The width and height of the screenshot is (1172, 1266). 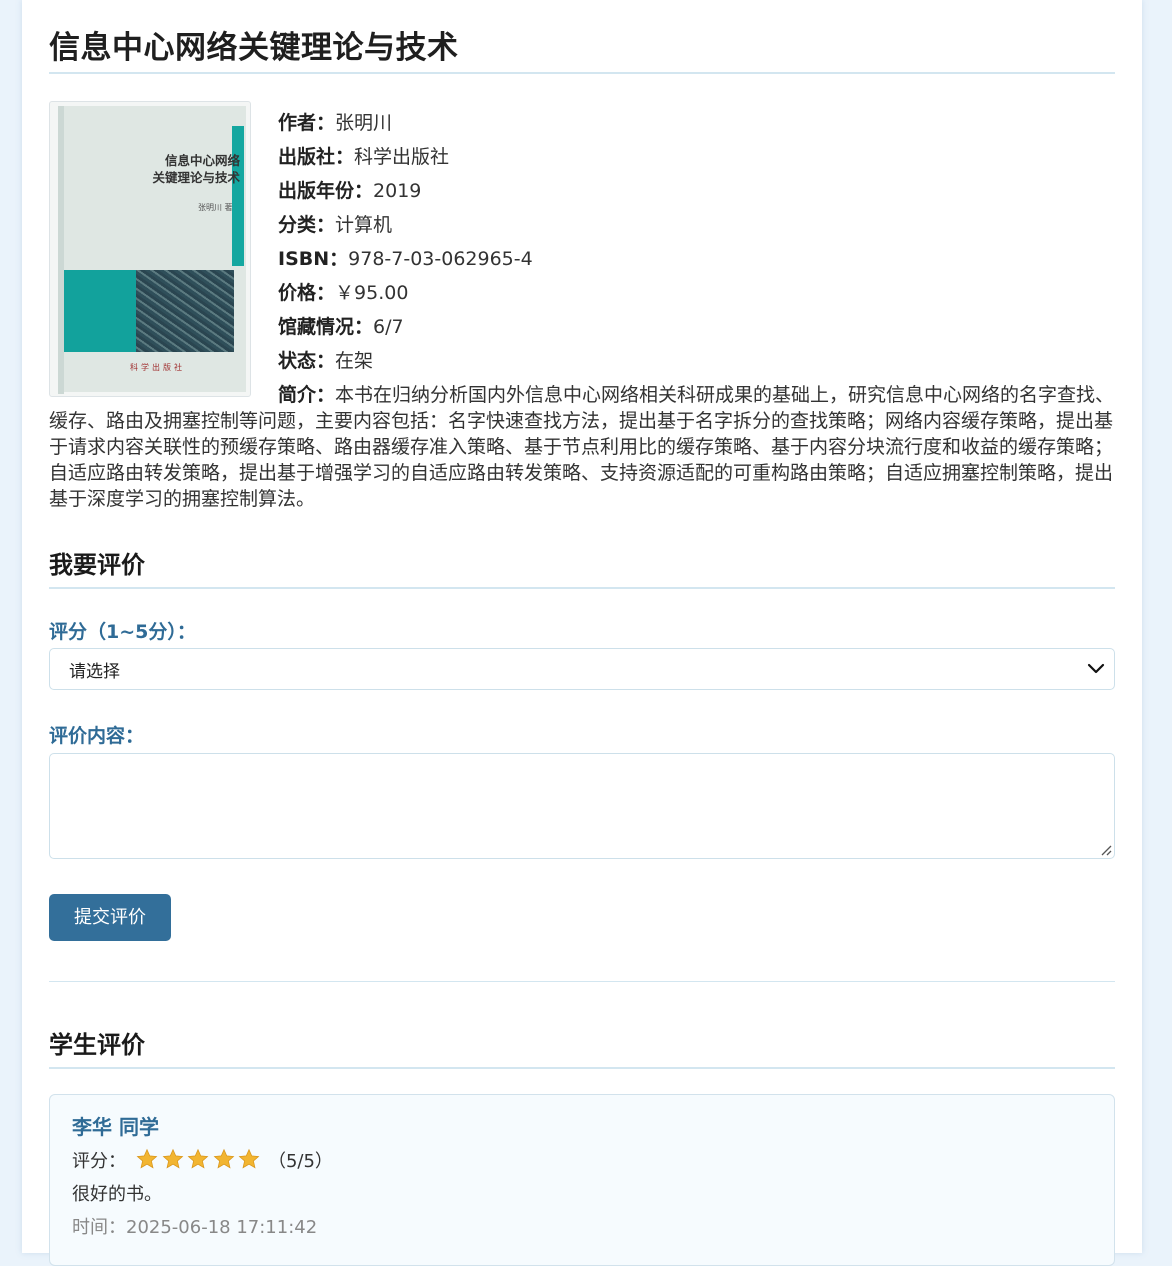 What do you see at coordinates (405, 226) in the screenshot?
I see `meta-category: 分类：计算机` at bounding box center [405, 226].